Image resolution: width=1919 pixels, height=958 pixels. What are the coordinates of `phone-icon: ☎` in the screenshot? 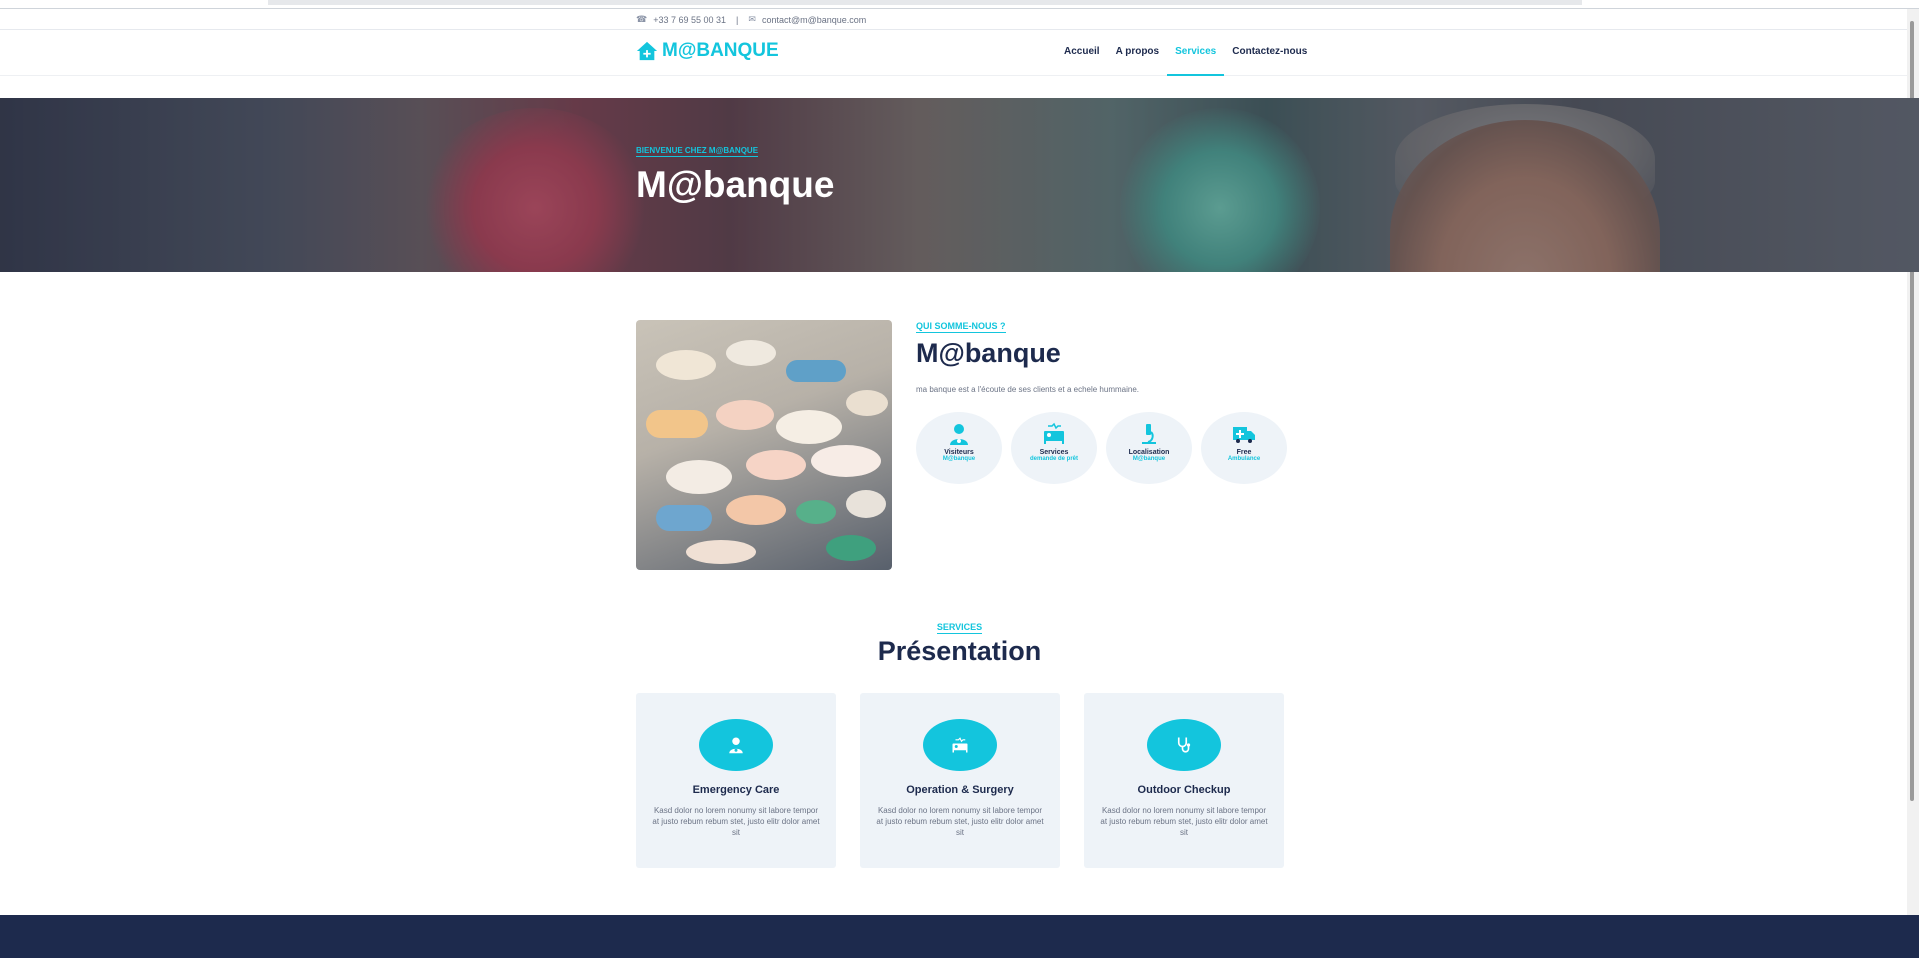 It's located at (642, 19).